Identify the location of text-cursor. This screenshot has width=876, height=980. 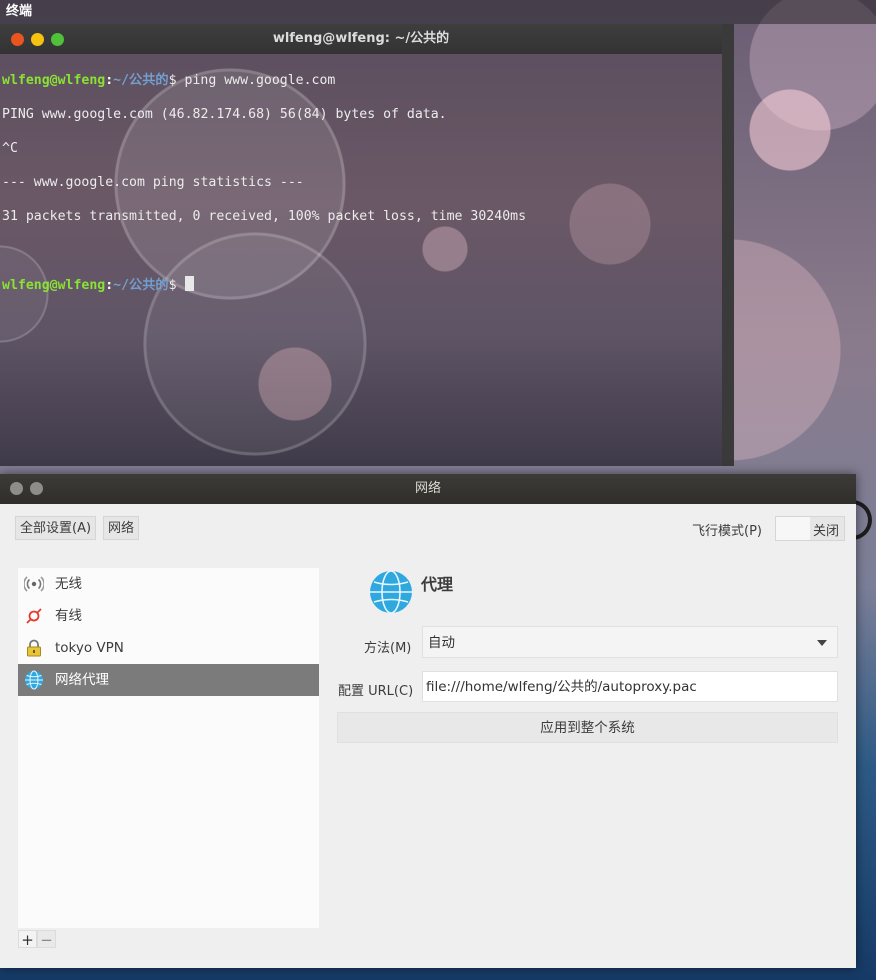
(189, 283).